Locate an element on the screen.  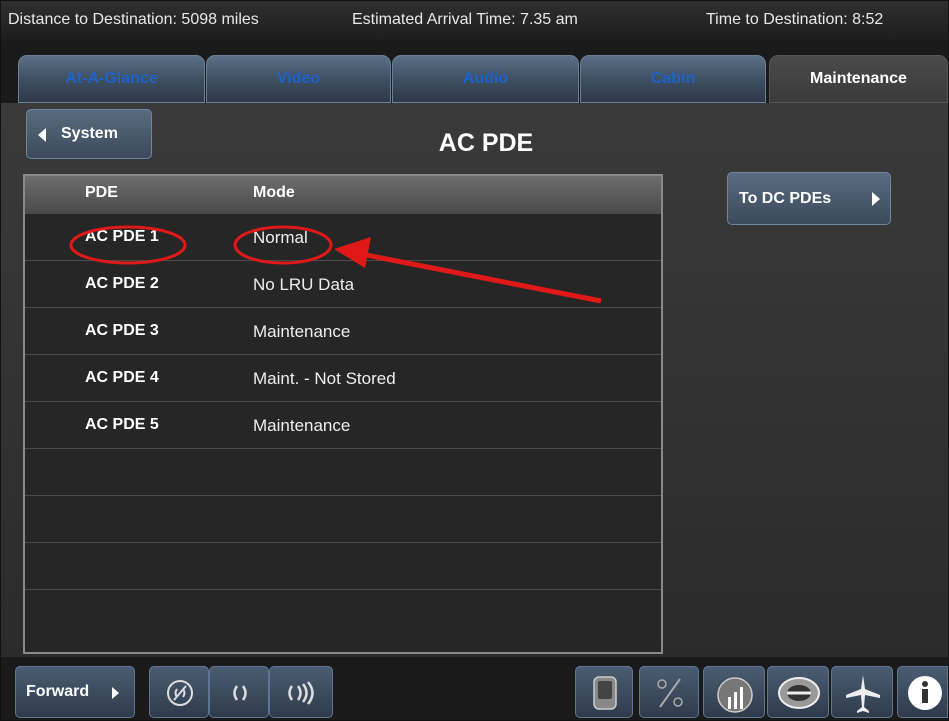
tab-cabin: Cabin is located at coordinates (673, 79).